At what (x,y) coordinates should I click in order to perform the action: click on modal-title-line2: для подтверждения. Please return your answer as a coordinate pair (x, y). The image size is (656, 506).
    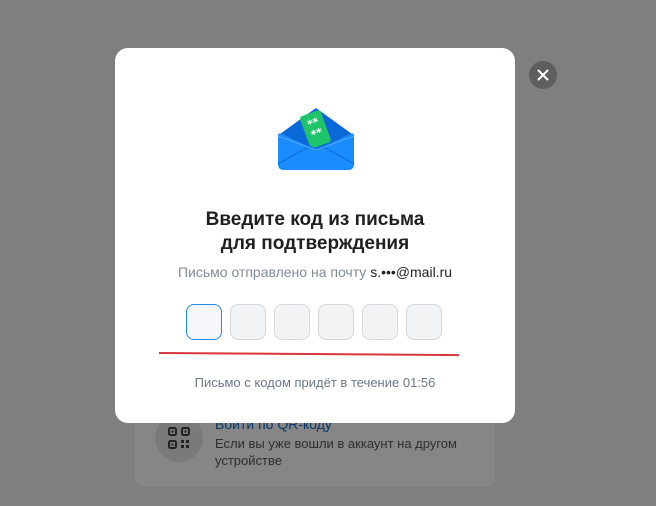
    Looking at the image, I should click on (315, 243).